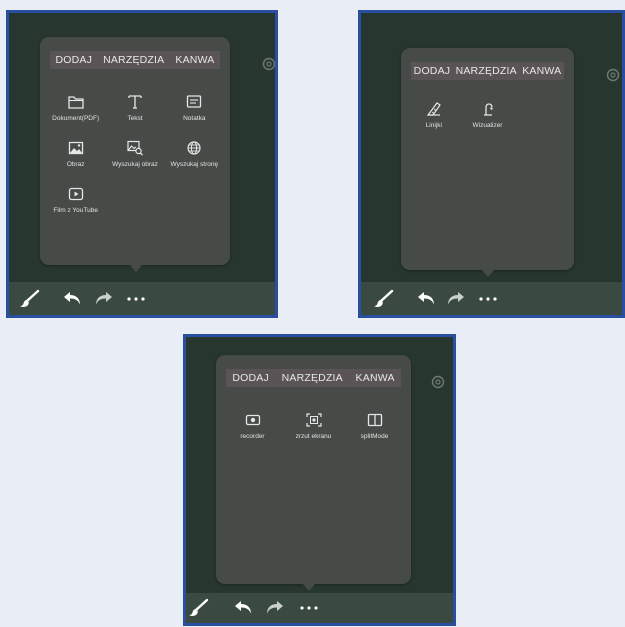 Image resolution: width=625 pixels, height=627 pixels. What do you see at coordinates (487, 109) in the screenshot?
I see `visualizer-icon` at bounding box center [487, 109].